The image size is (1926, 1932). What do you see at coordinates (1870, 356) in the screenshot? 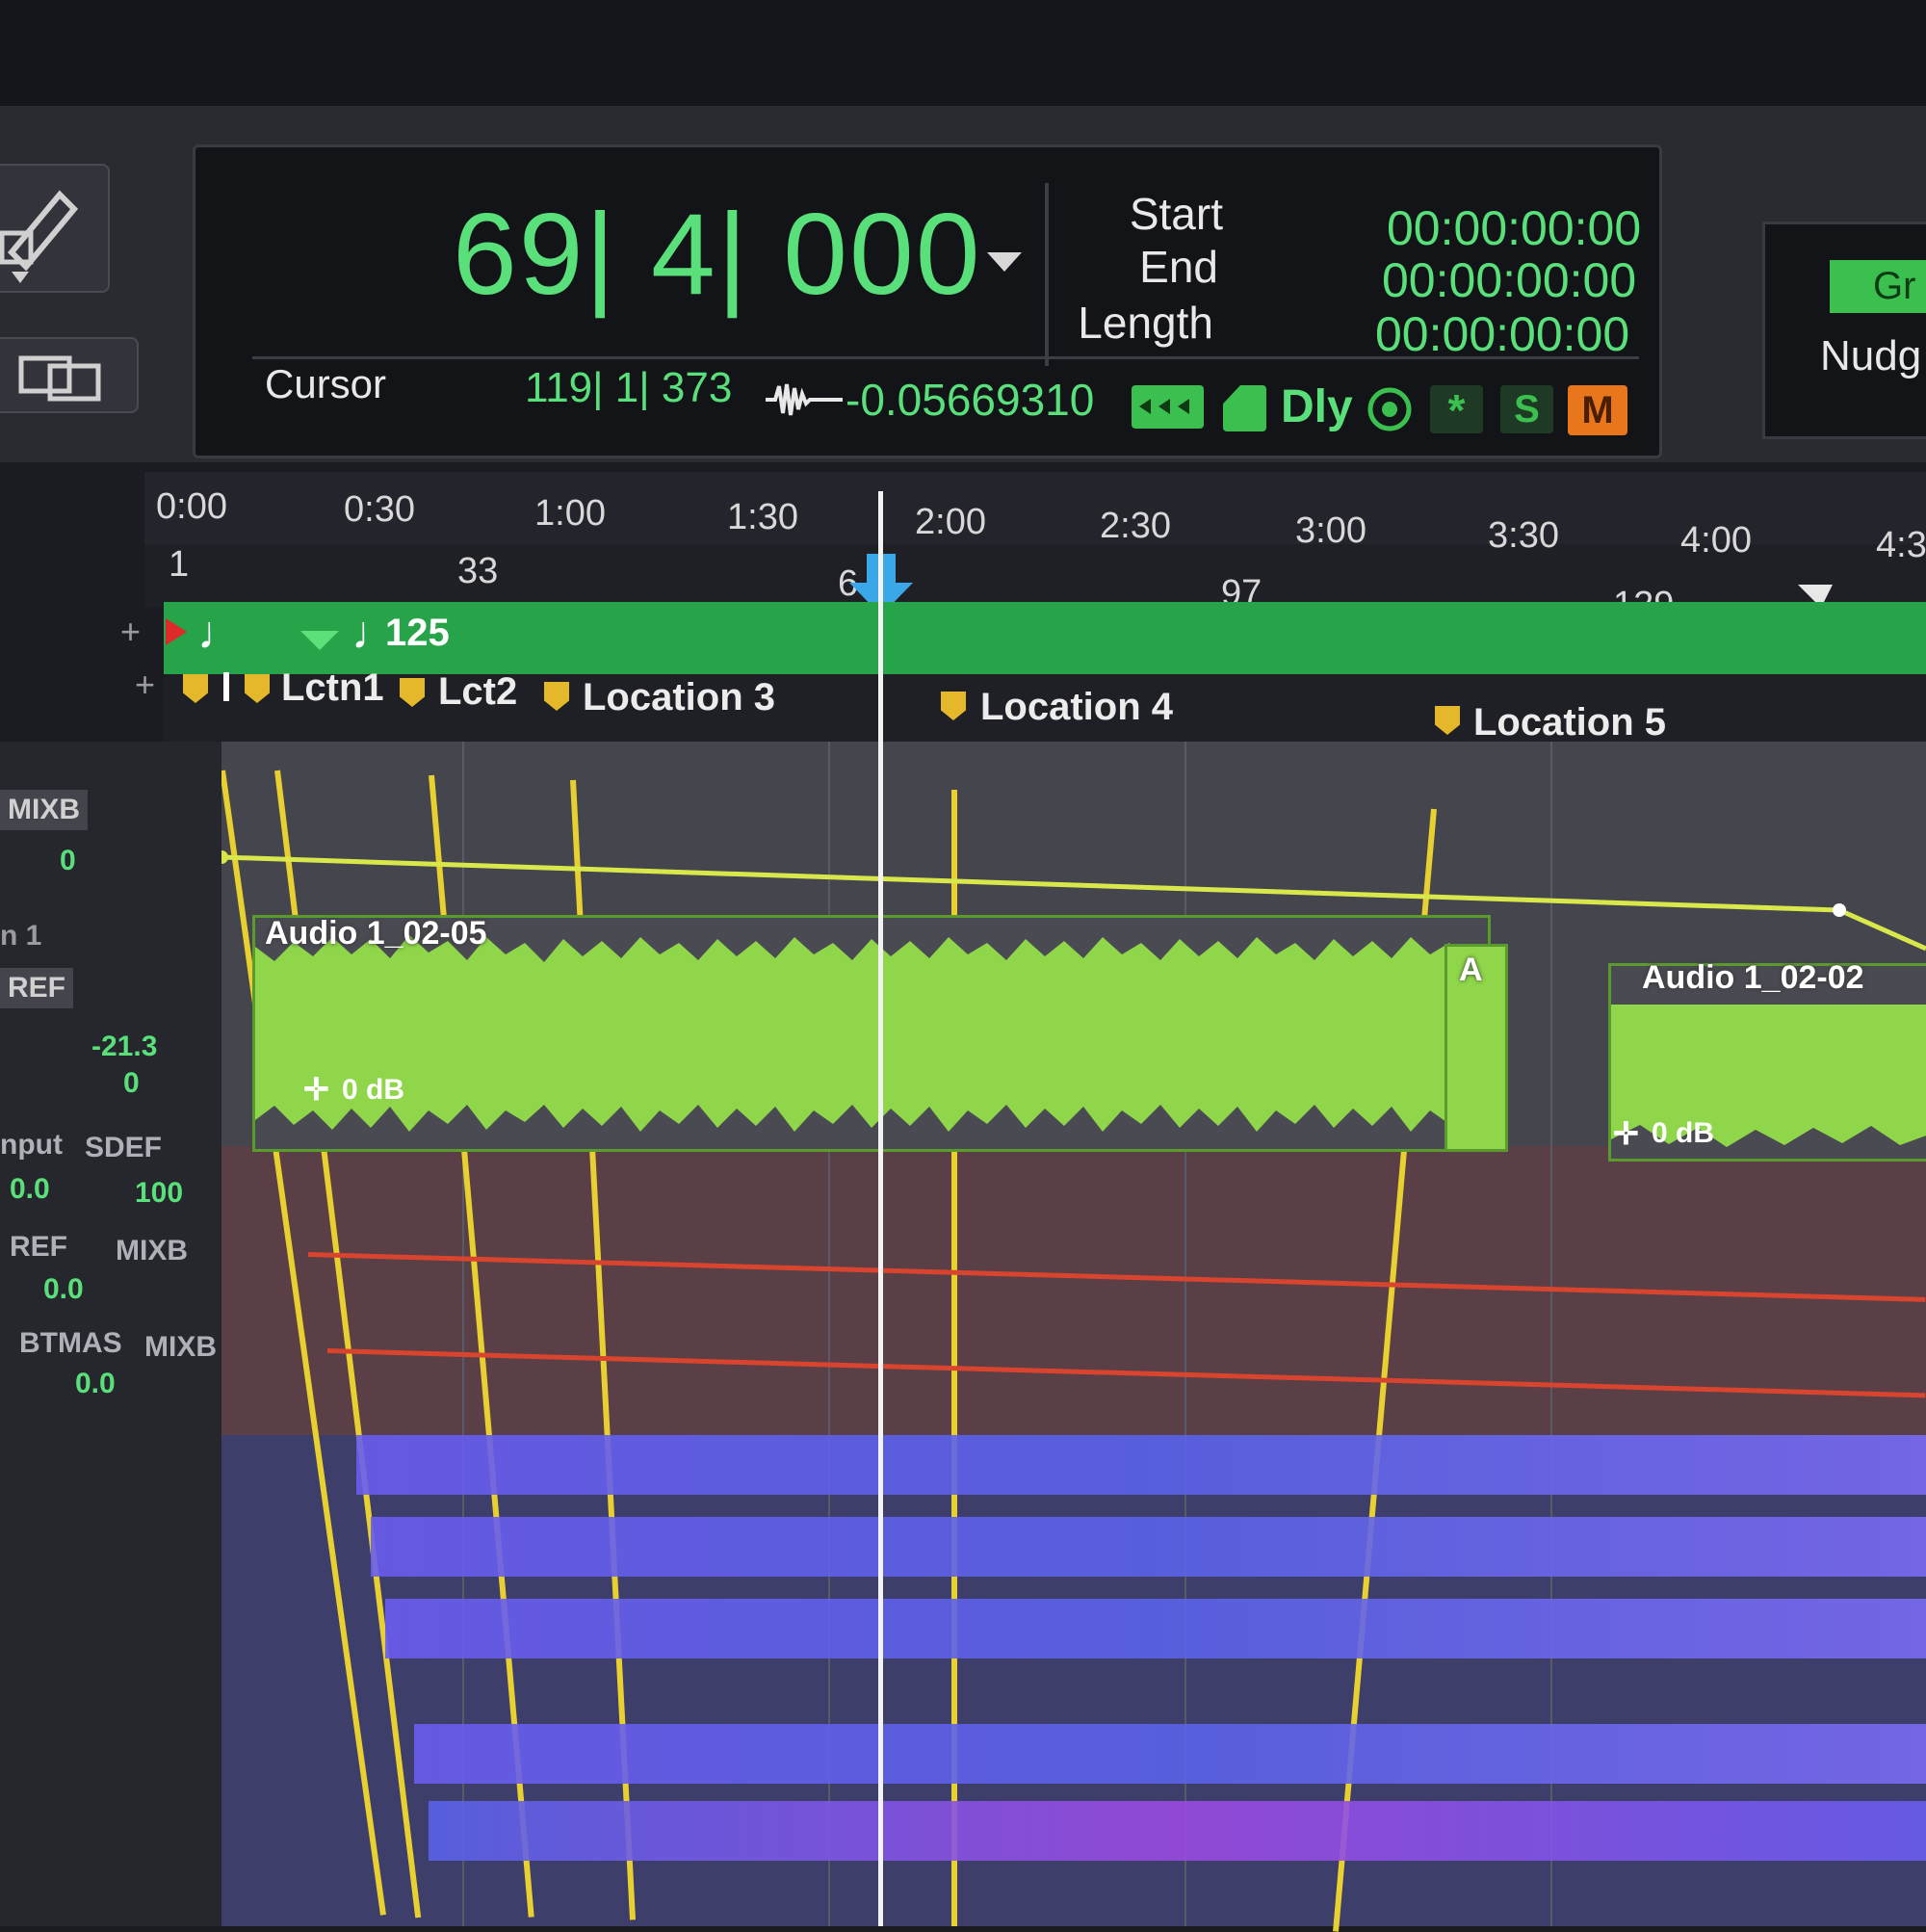
I see `nudge-label: Nudg` at bounding box center [1870, 356].